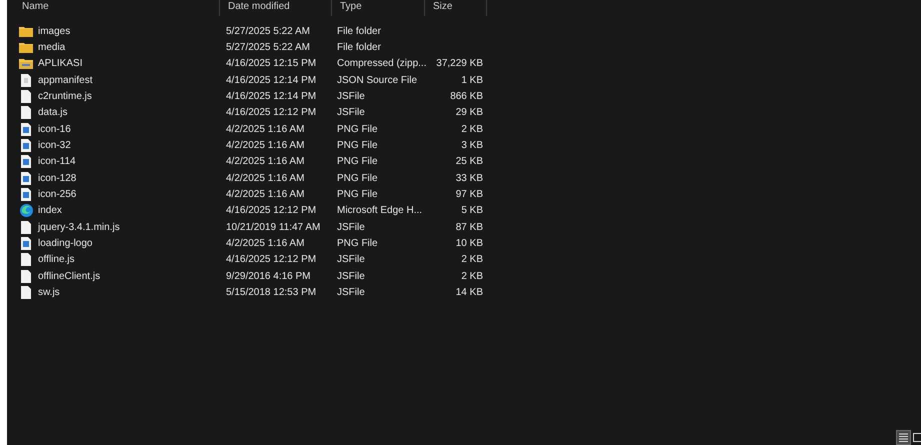 This screenshot has width=921, height=445. I want to click on size-cell-text: 1 KB, so click(472, 81).